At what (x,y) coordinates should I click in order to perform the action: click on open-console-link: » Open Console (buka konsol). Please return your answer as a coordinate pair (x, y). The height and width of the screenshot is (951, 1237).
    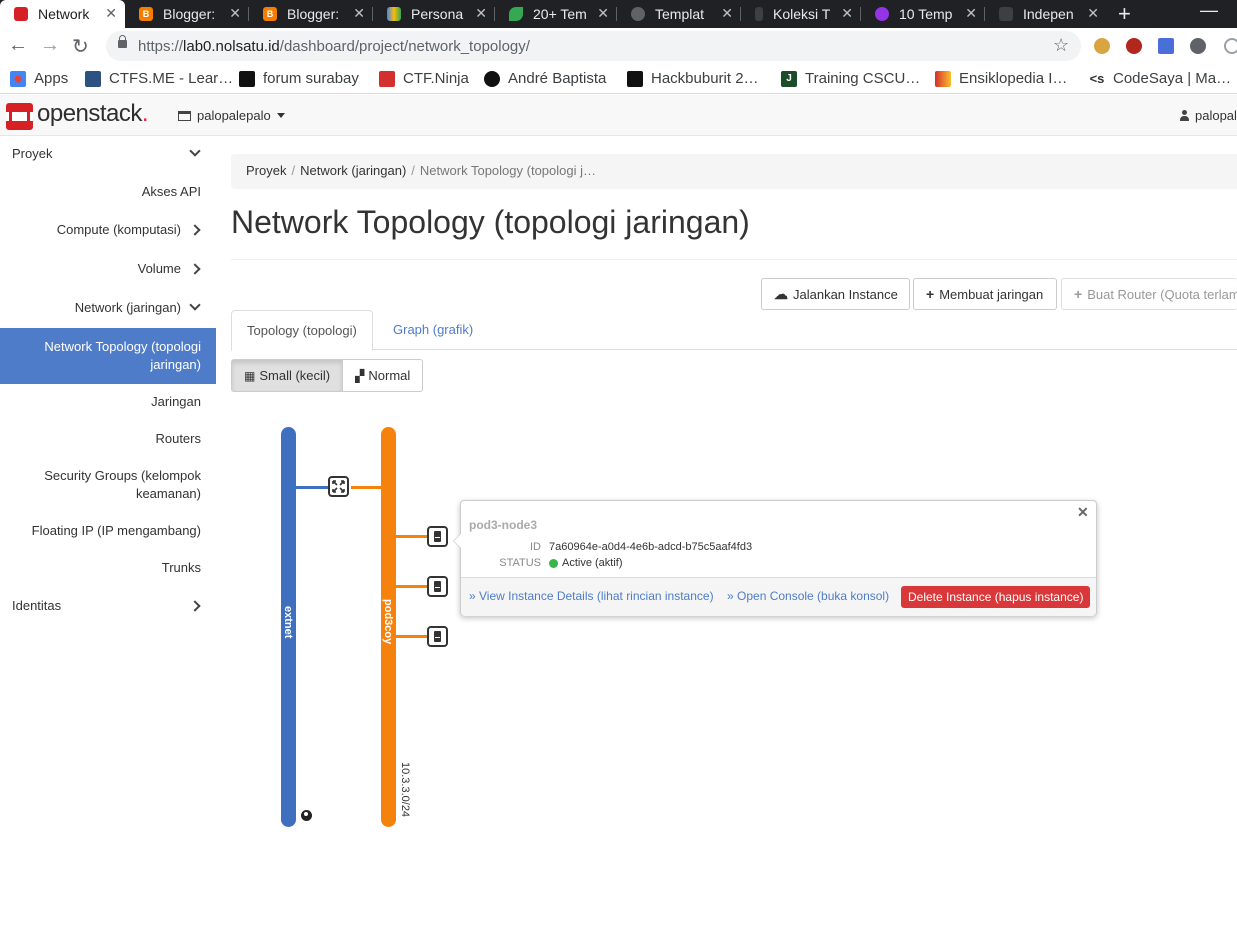
    Looking at the image, I should click on (808, 596).